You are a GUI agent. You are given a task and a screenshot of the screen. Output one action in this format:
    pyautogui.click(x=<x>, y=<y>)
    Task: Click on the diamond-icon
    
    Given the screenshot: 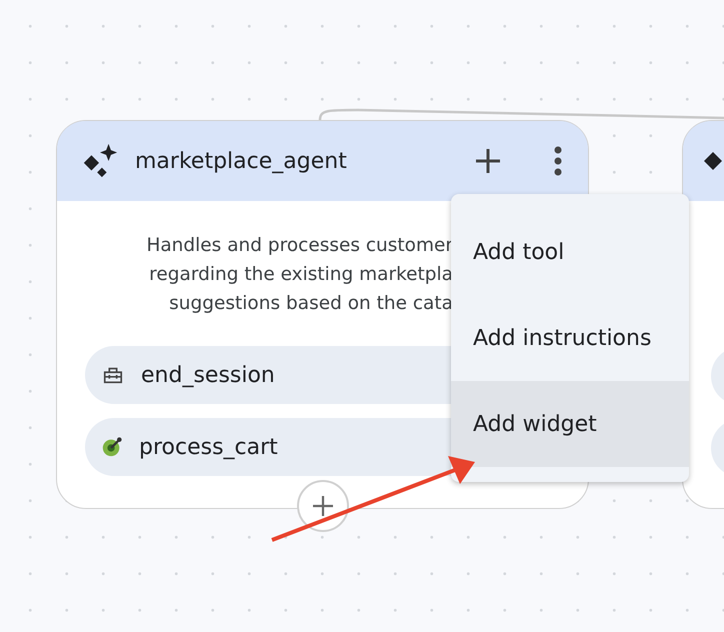 What is the action you would take?
    pyautogui.click(x=713, y=161)
    